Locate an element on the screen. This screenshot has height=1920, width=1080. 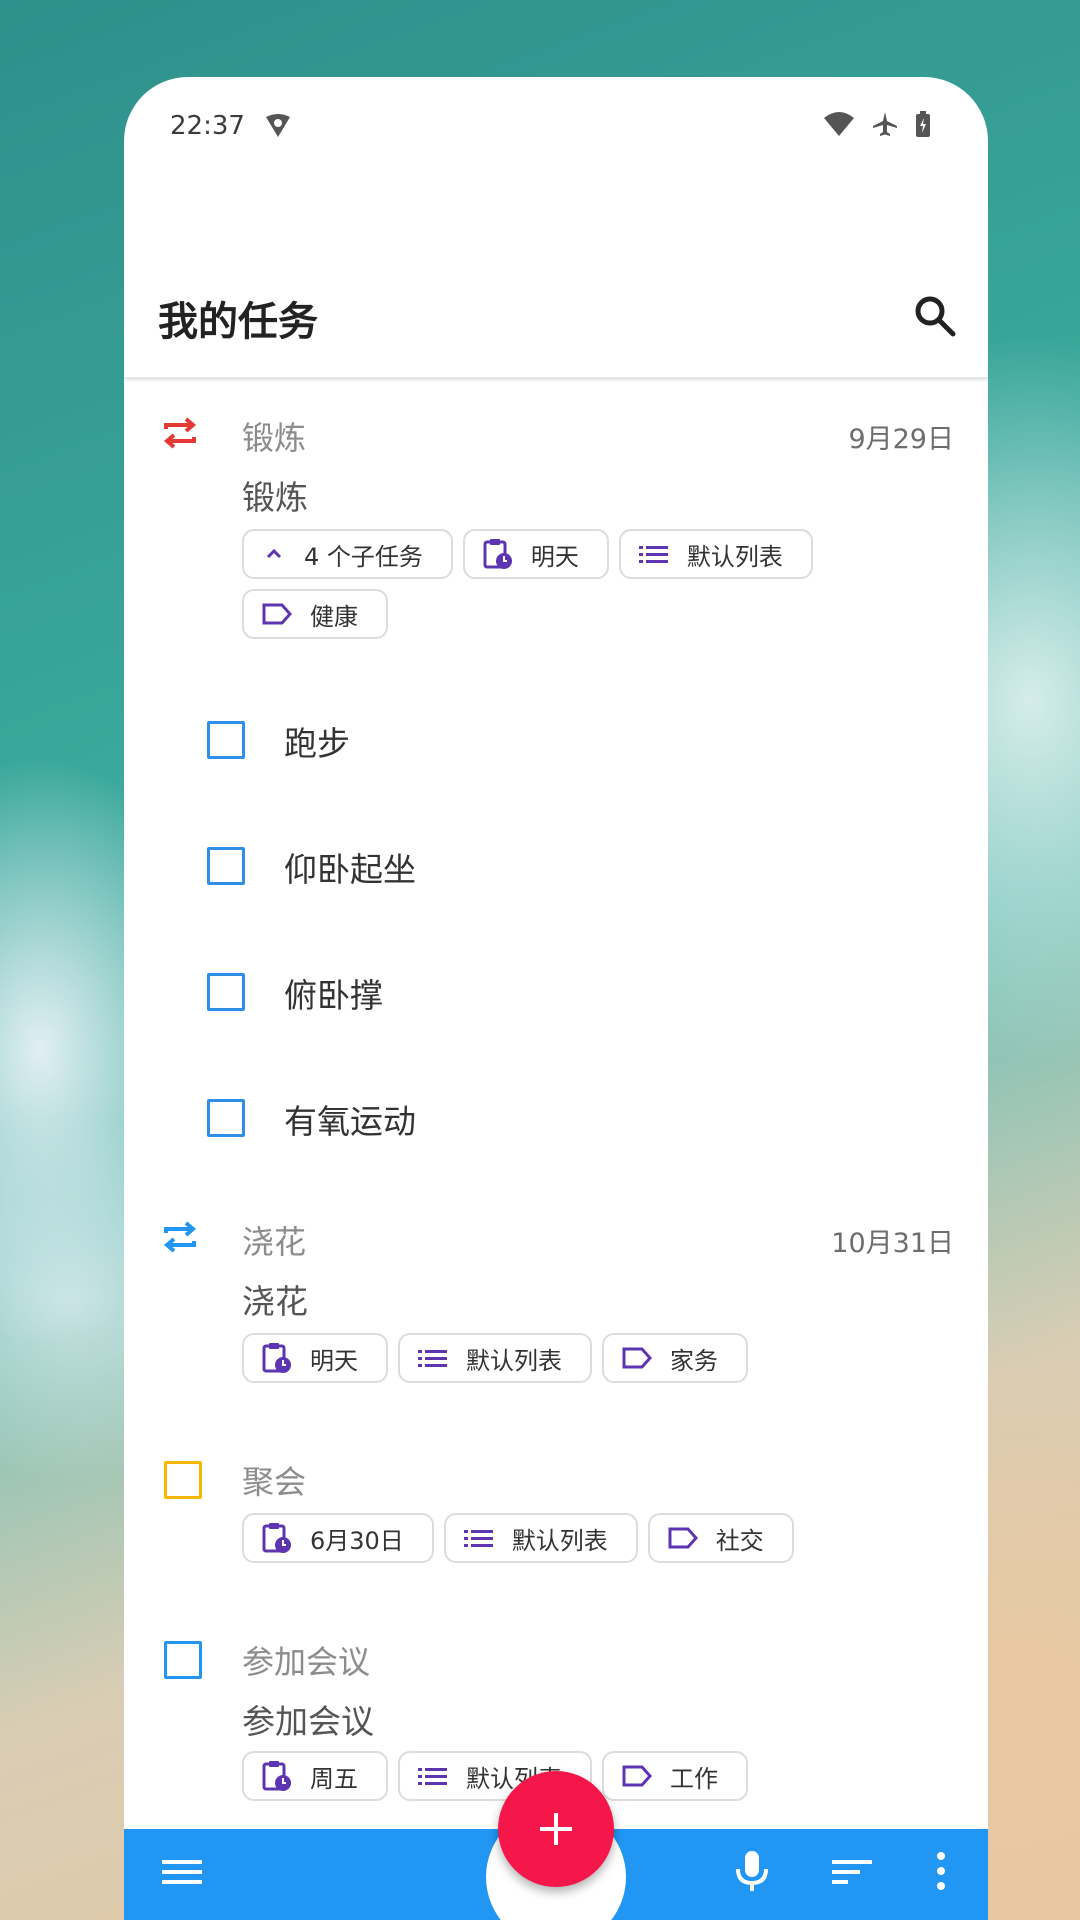
status-icons is located at coordinates (877, 126).